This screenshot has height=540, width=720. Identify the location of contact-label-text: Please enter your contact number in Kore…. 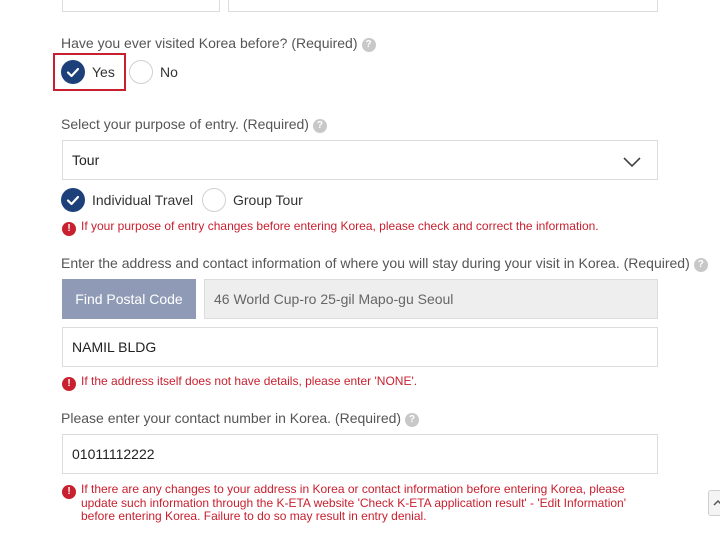
(231, 418).